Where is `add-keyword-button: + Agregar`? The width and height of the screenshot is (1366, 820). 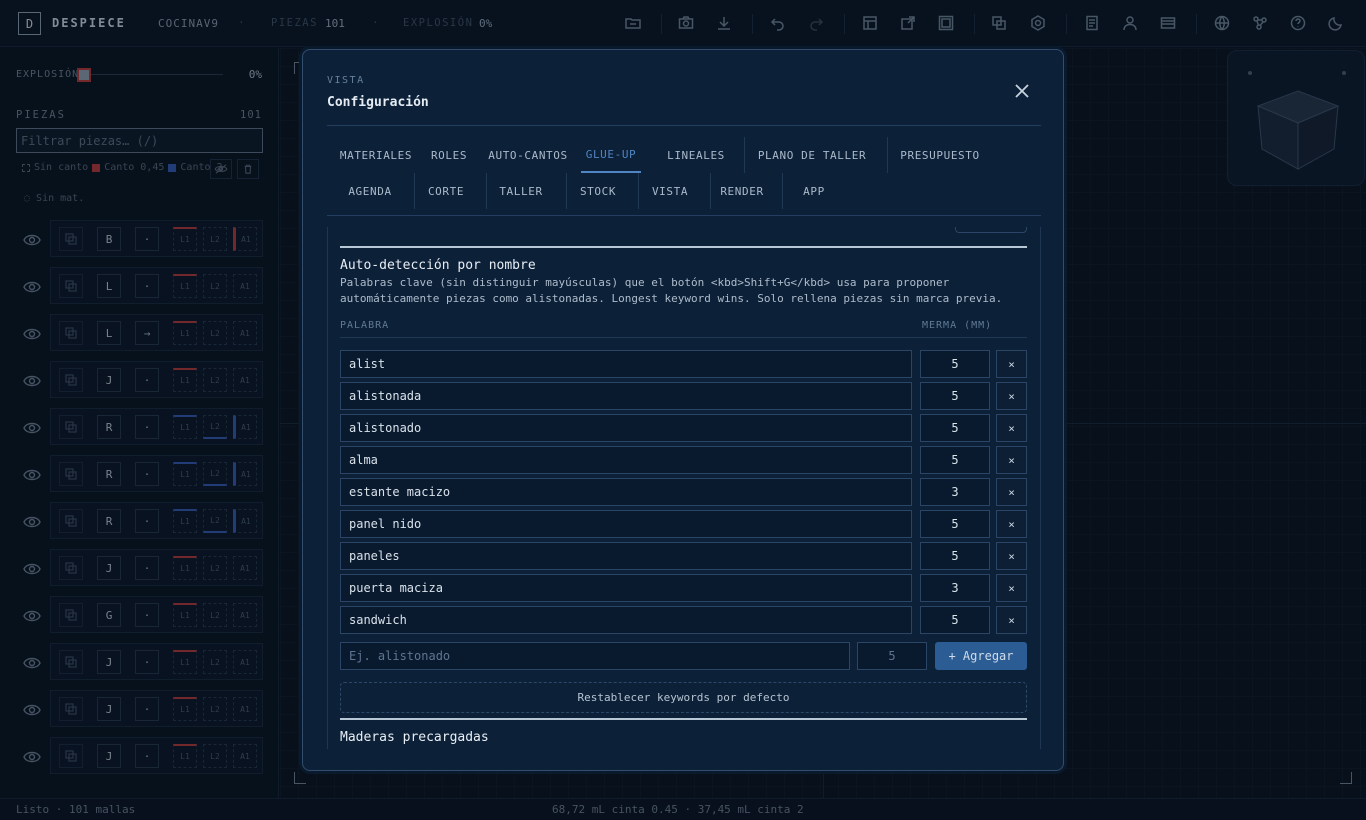 add-keyword-button: + Agregar is located at coordinates (981, 656).